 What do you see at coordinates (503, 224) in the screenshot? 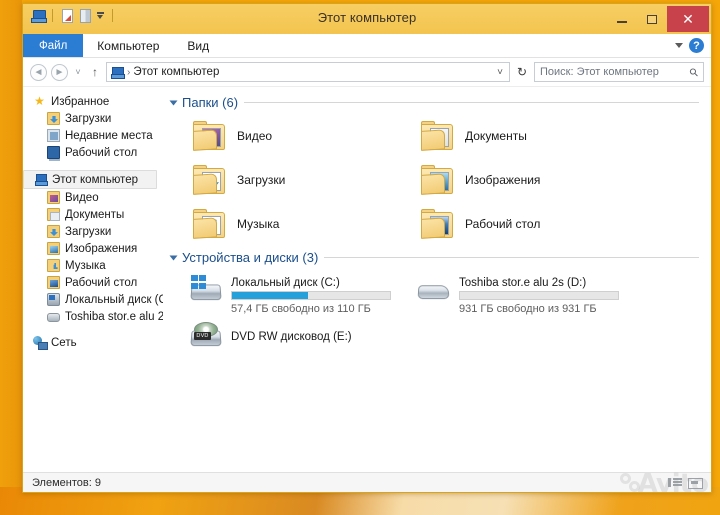
I see `folder-label: Рабочий стол` at bounding box center [503, 224].